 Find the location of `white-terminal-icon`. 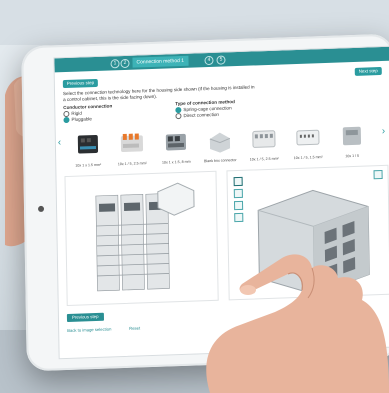

white-terminal-icon is located at coordinates (264, 139).